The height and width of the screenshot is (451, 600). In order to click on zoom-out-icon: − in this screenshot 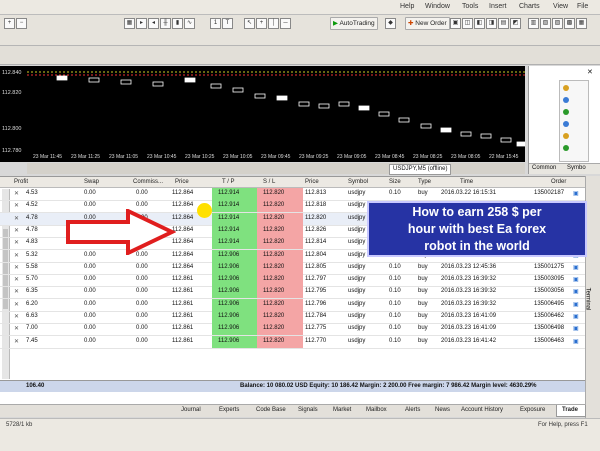, I will do `click(21, 23)`.